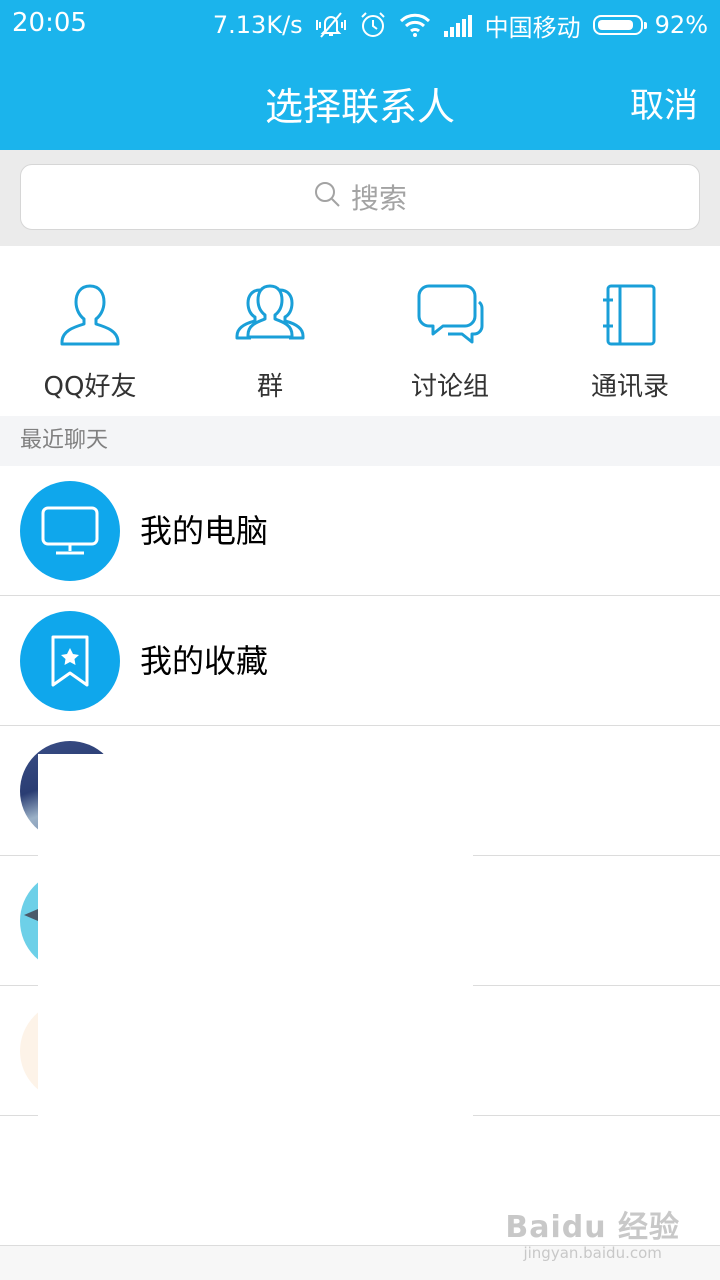  What do you see at coordinates (373, 25) in the screenshot?
I see `alarm-icon` at bounding box center [373, 25].